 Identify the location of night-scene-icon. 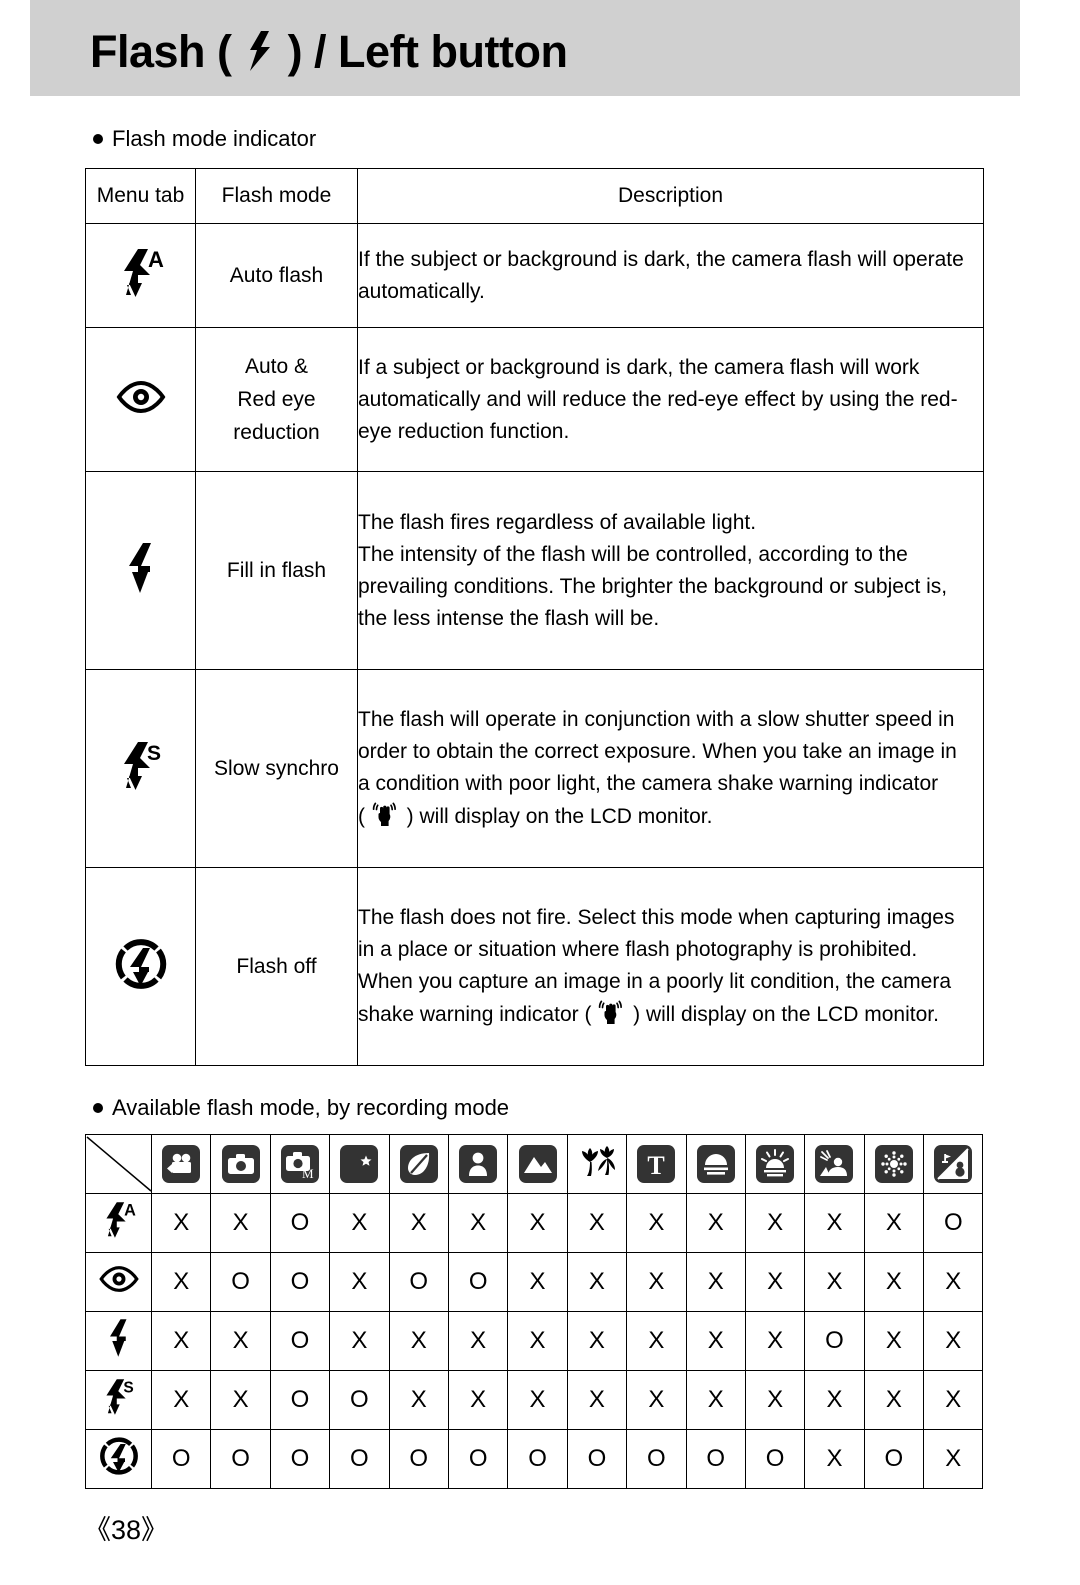
(359, 1164).